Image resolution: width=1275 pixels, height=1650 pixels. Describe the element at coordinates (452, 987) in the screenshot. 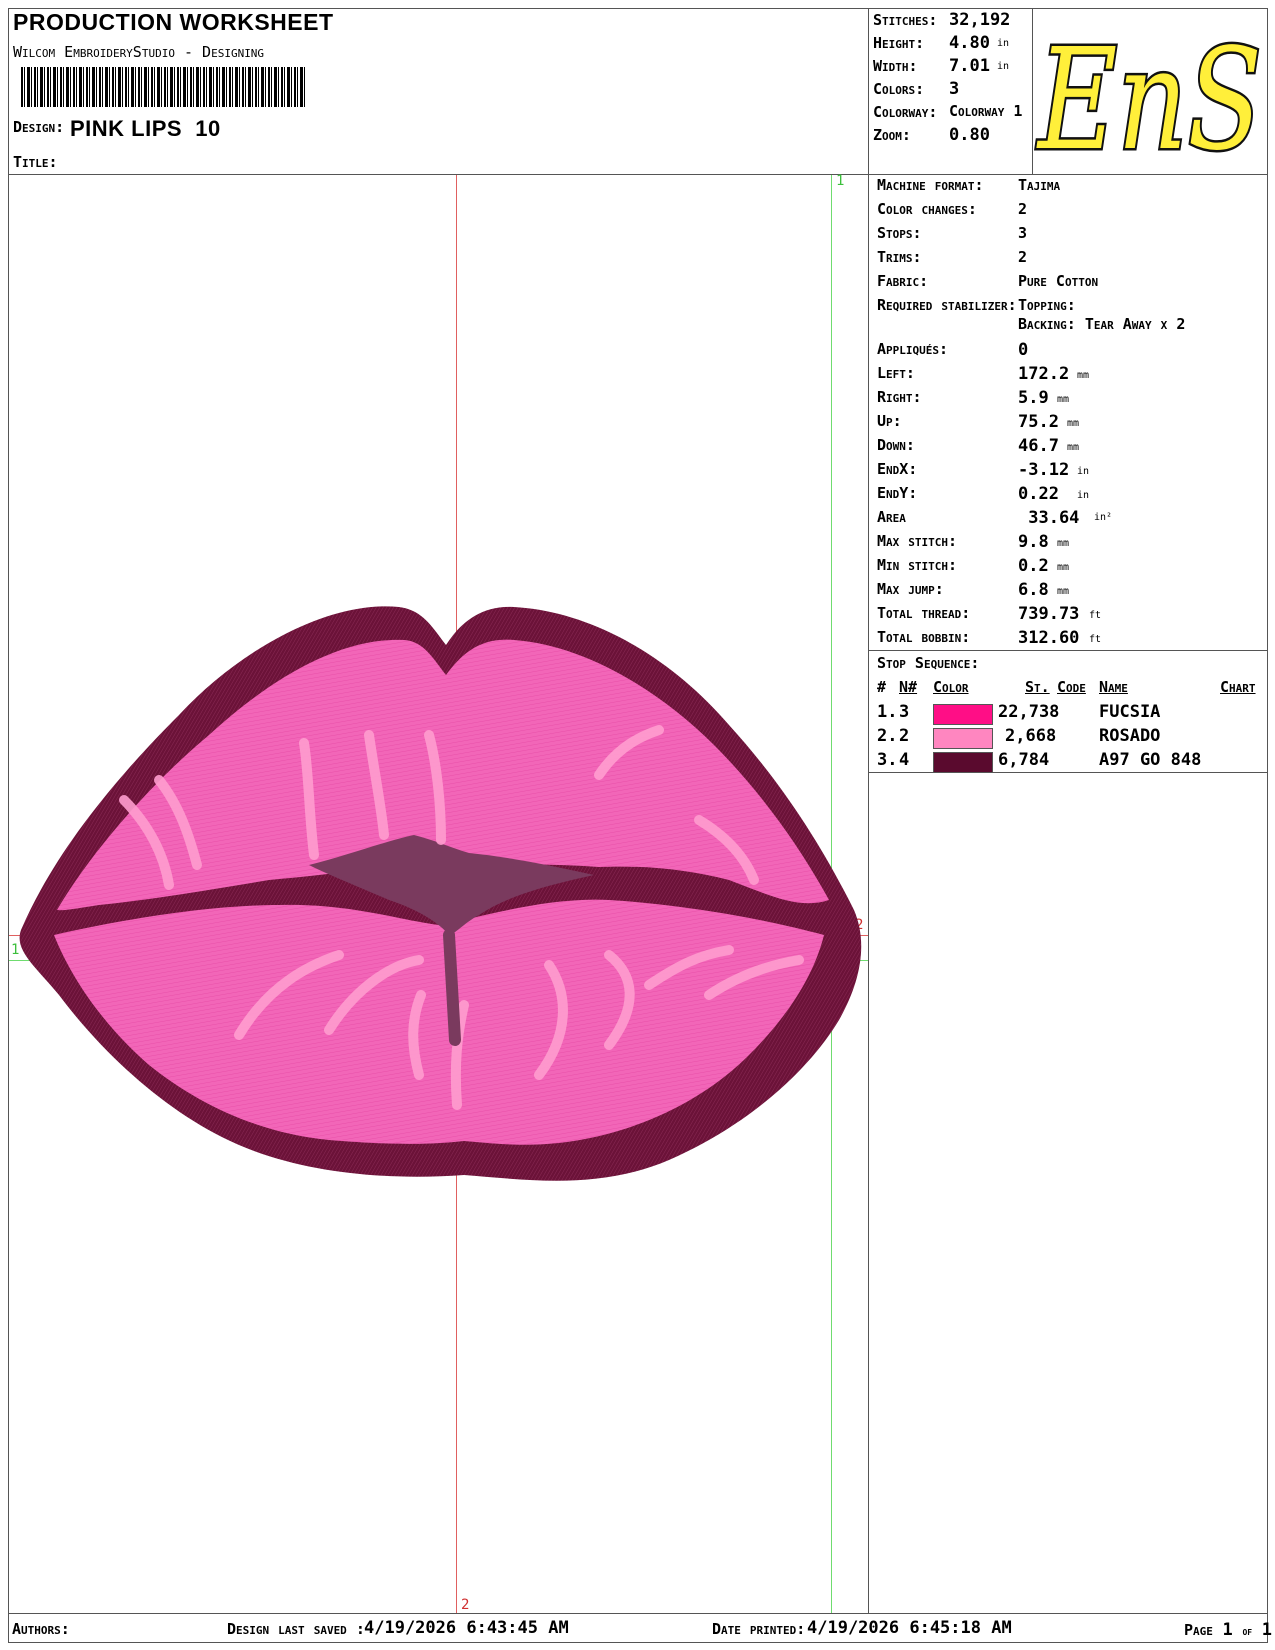

I see `cleft-line` at that location.